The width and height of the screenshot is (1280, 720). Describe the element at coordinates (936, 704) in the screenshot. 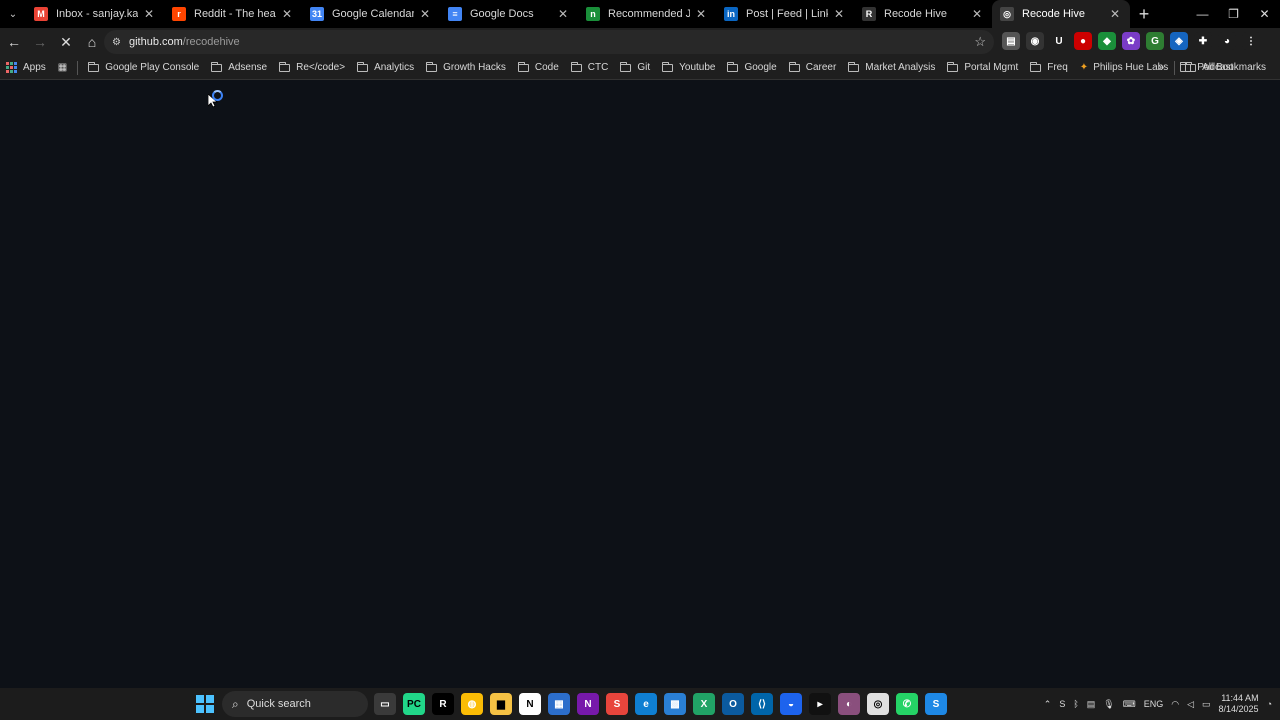

I see `app-s-blue-icon: S` at that location.